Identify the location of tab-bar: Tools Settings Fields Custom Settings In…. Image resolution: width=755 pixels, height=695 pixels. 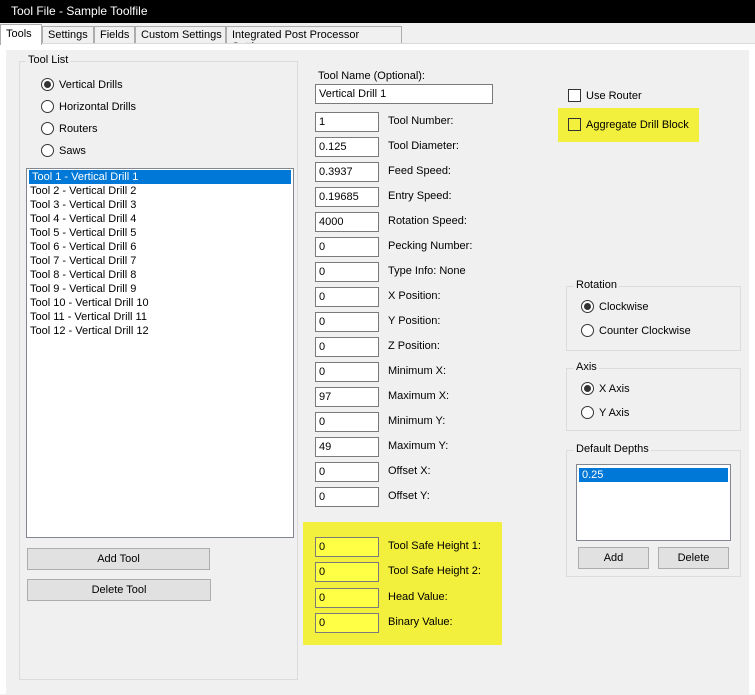
(377, 38).